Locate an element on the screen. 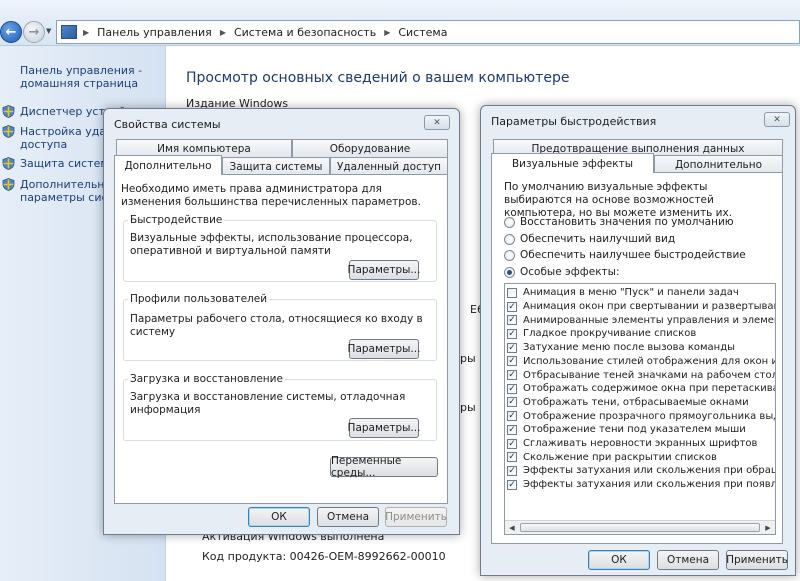  effect-checkbox-row: ✓ Затухание меню после вызова команды is located at coordinates (621, 348).